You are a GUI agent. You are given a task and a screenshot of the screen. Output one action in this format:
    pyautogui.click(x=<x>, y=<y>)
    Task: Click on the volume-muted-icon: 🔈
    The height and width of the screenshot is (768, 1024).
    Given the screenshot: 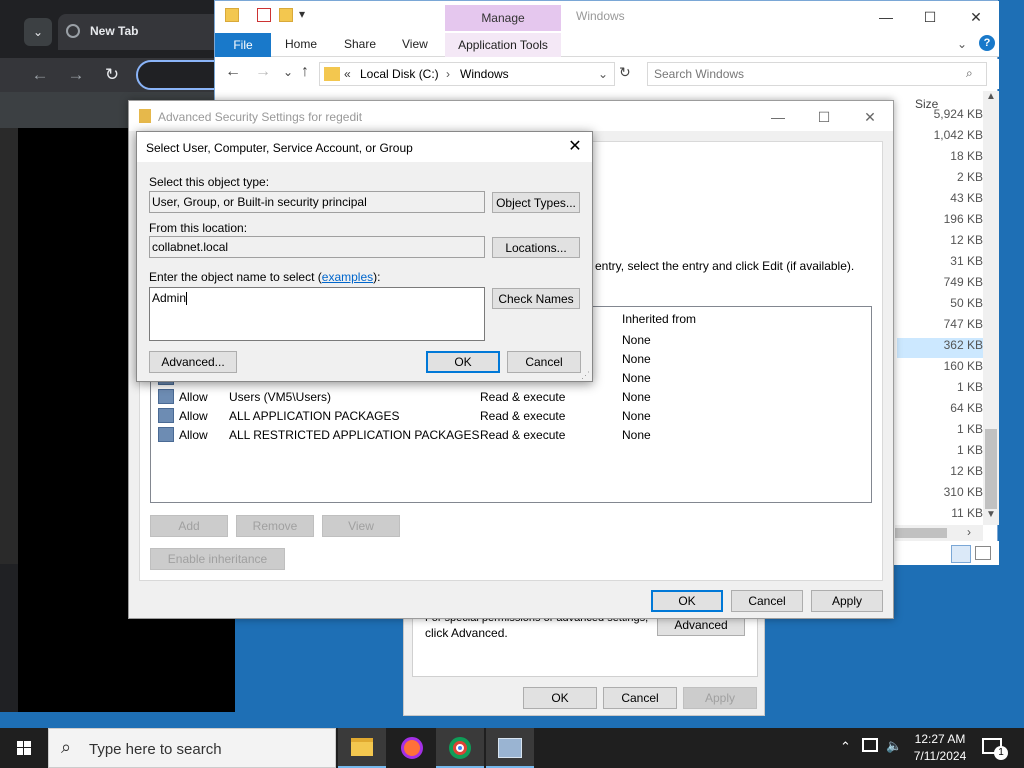 What is the action you would take?
    pyautogui.click(x=894, y=746)
    